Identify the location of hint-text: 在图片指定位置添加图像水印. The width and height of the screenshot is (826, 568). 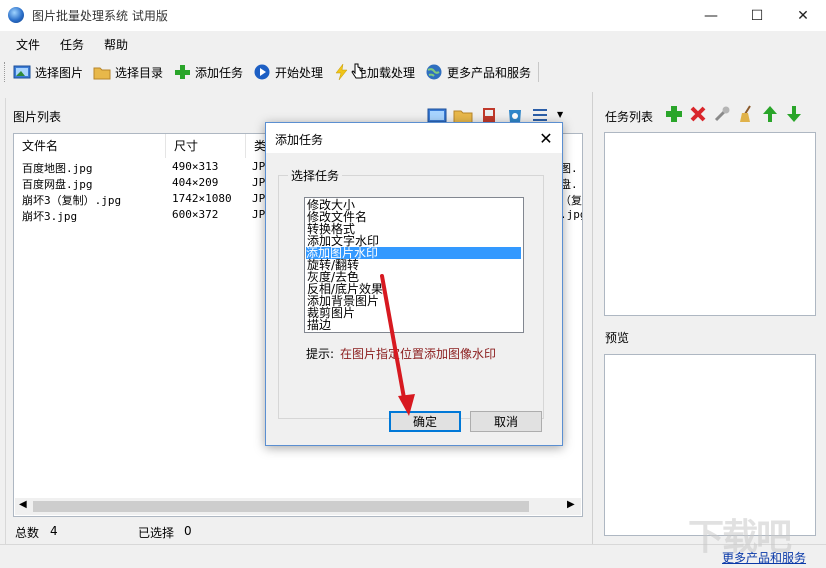
(418, 354).